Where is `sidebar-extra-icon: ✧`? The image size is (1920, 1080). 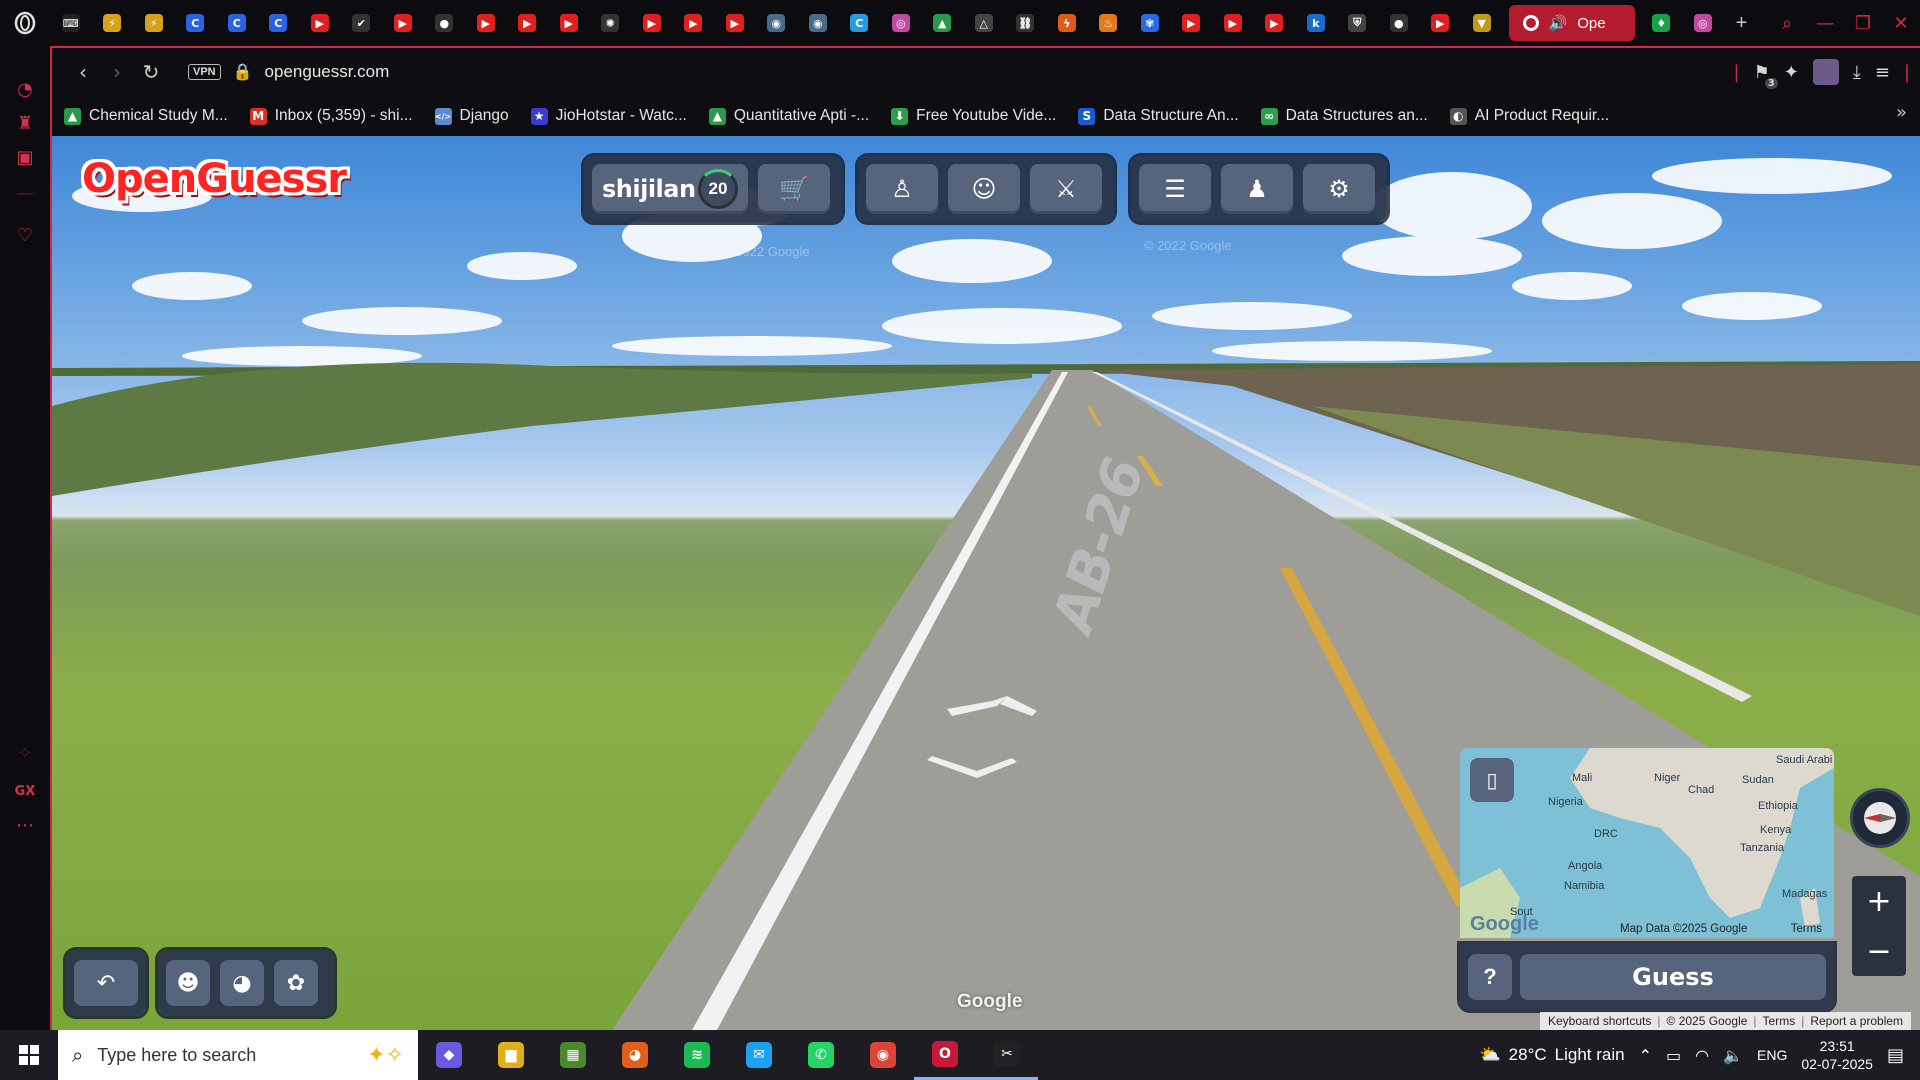 sidebar-extra-icon: ✧ is located at coordinates (25, 753).